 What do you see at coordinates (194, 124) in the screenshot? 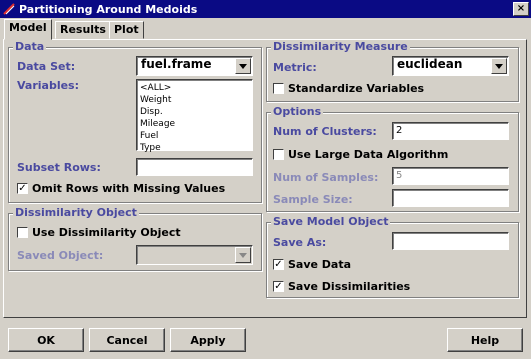
I see `list-item: Mileage` at bounding box center [194, 124].